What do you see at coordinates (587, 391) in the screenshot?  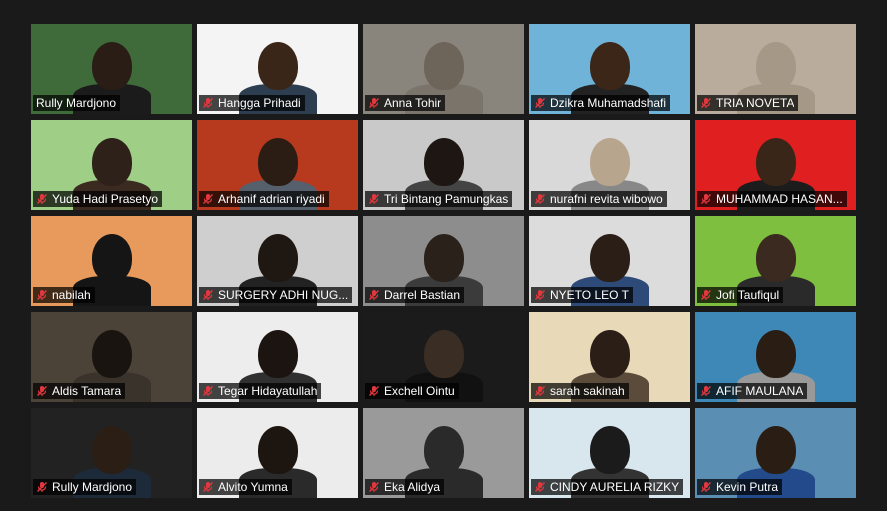 I see `participant-name: sarah sakinah` at bounding box center [587, 391].